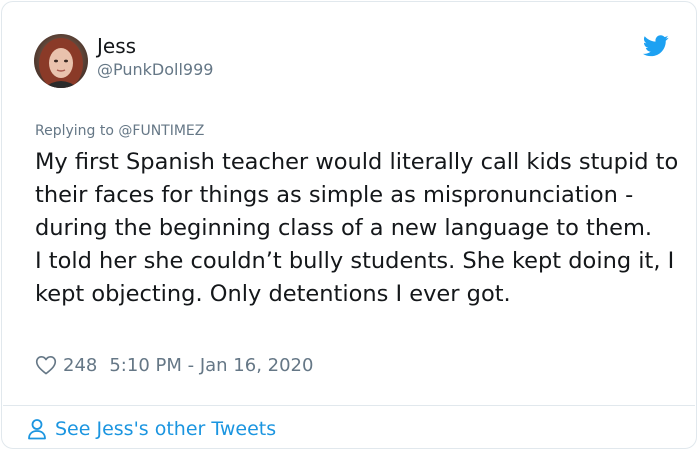 Image resolution: width=700 pixels, height=452 pixels. What do you see at coordinates (211, 365) in the screenshot?
I see `timestamp-link: 5:10 PM - Jan 16, 2020` at bounding box center [211, 365].